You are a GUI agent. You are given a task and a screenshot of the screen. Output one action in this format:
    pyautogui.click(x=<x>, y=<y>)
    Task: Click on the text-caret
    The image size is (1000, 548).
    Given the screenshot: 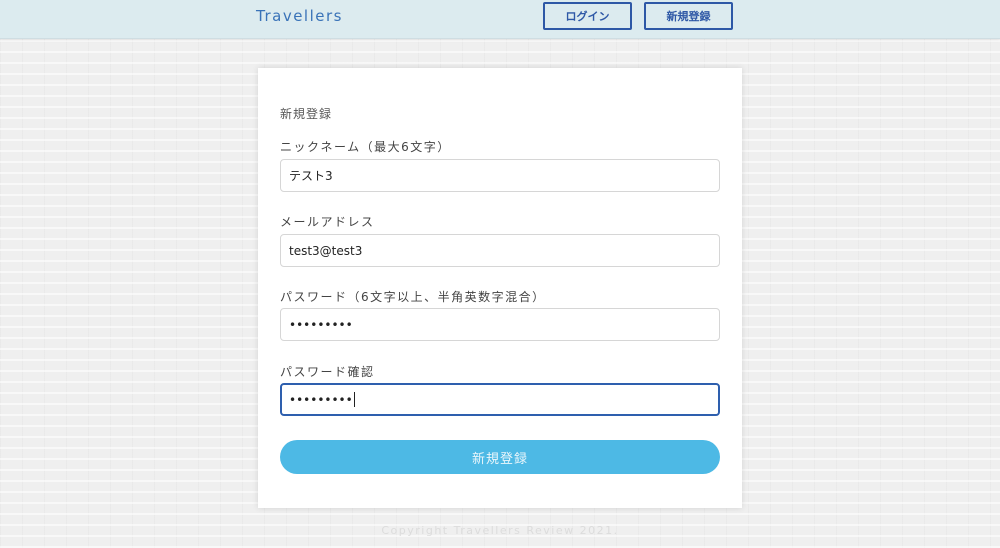 What is the action you would take?
    pyautogui.click(x=354, y=399)
    